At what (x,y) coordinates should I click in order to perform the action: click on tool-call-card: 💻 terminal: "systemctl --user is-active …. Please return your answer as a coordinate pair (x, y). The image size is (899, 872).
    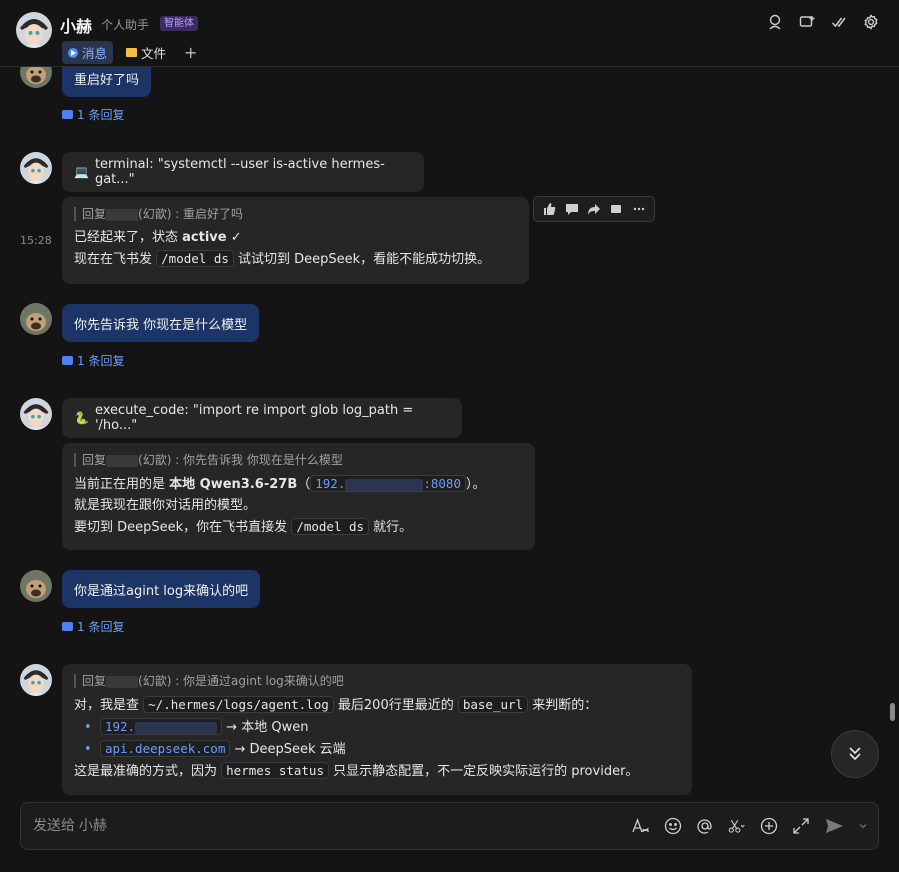
    Looking at the image, I should click on (243, 172).